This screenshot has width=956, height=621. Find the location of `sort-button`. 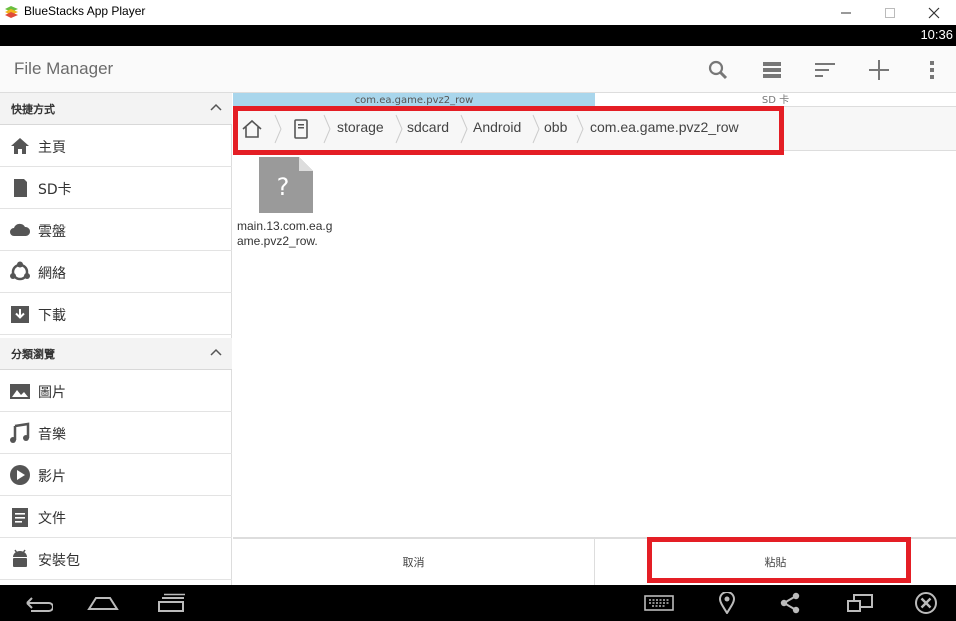

sort-button is located at coordinates (825, 70).